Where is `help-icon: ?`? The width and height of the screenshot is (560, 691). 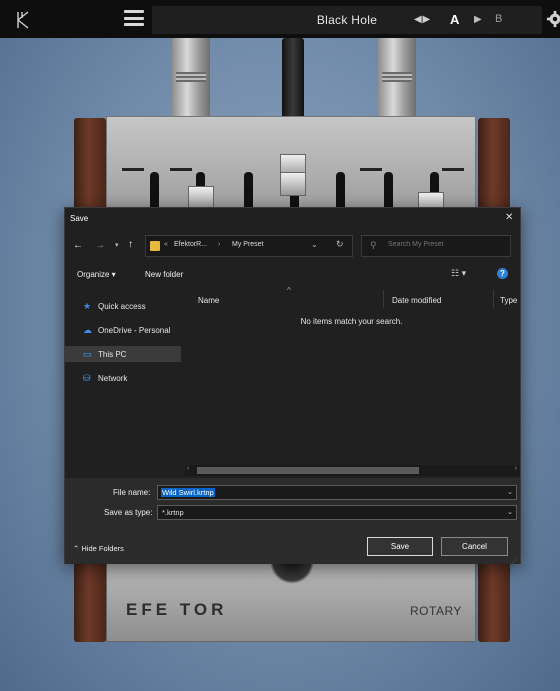
help-icon: ? is located at coordinates (502, 273).